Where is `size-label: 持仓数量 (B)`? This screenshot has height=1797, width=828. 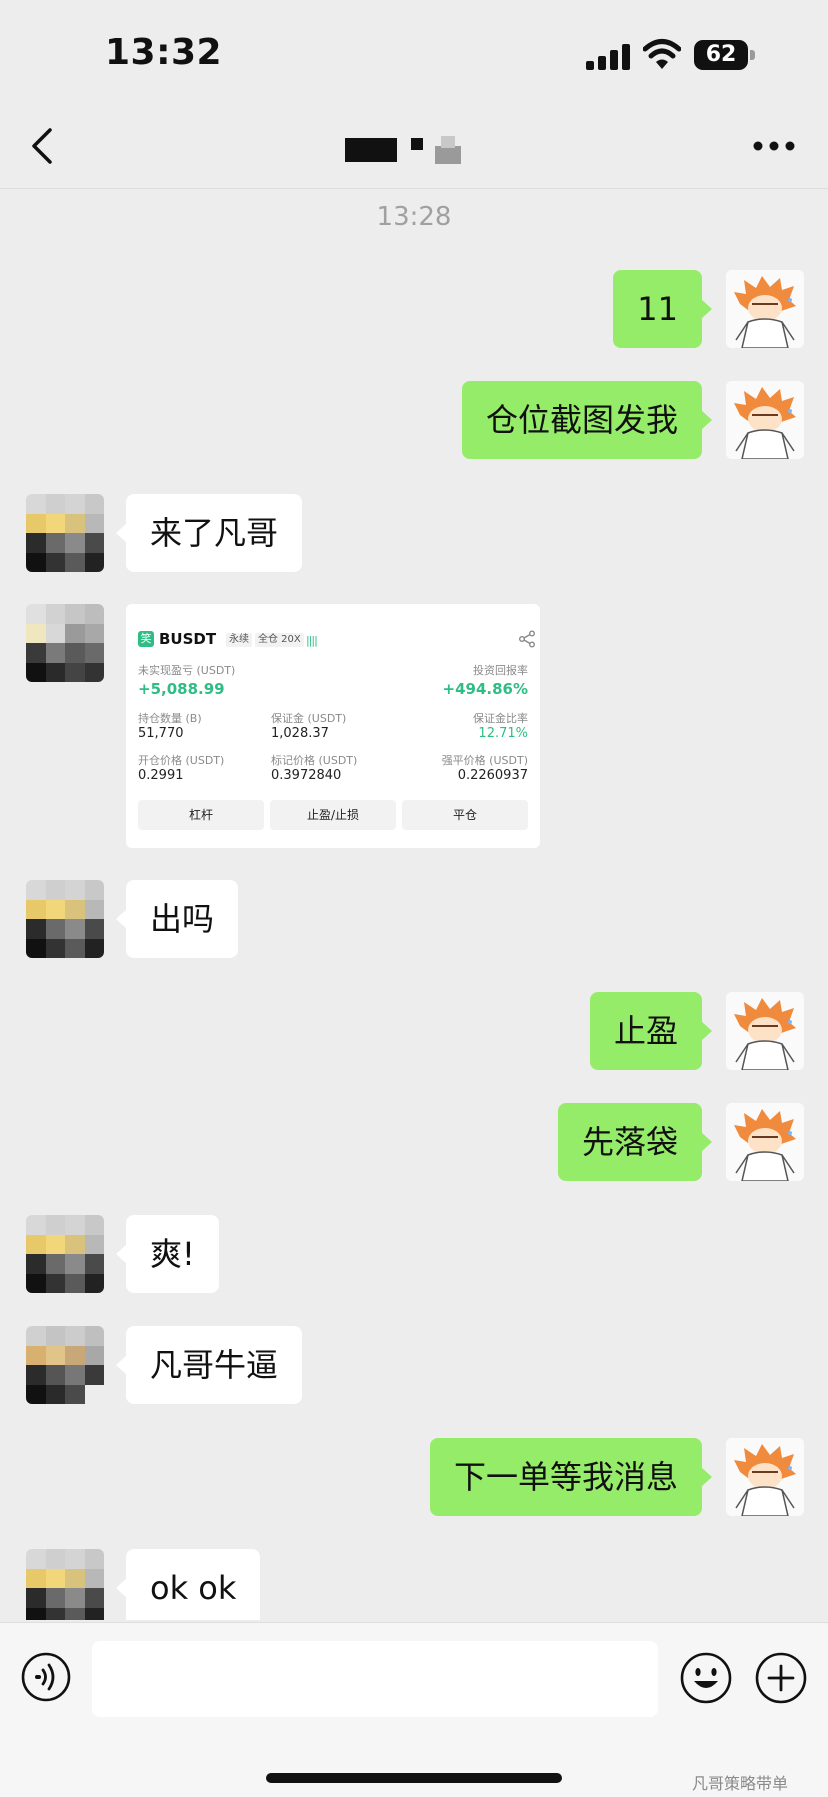
size-label: 持仓数量 (B) is located at coordinates (170, 718).